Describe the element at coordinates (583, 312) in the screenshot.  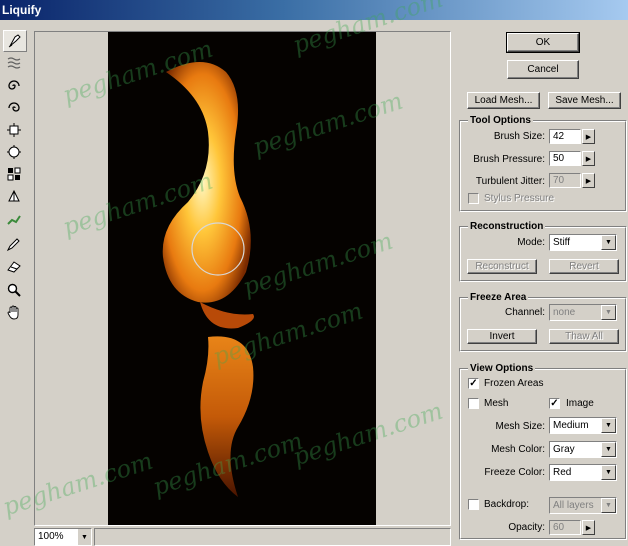
I see `channel-select: none ▼` at that location.